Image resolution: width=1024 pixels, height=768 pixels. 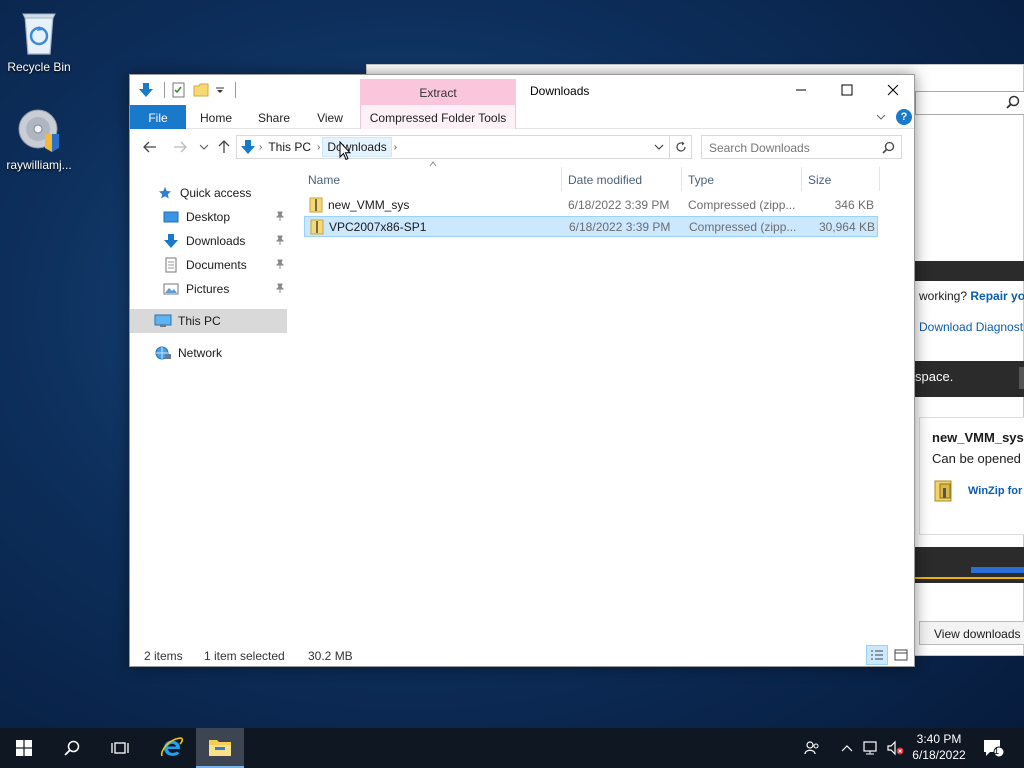 I want to click on new-folder-icon, so click(x=201, y=90).